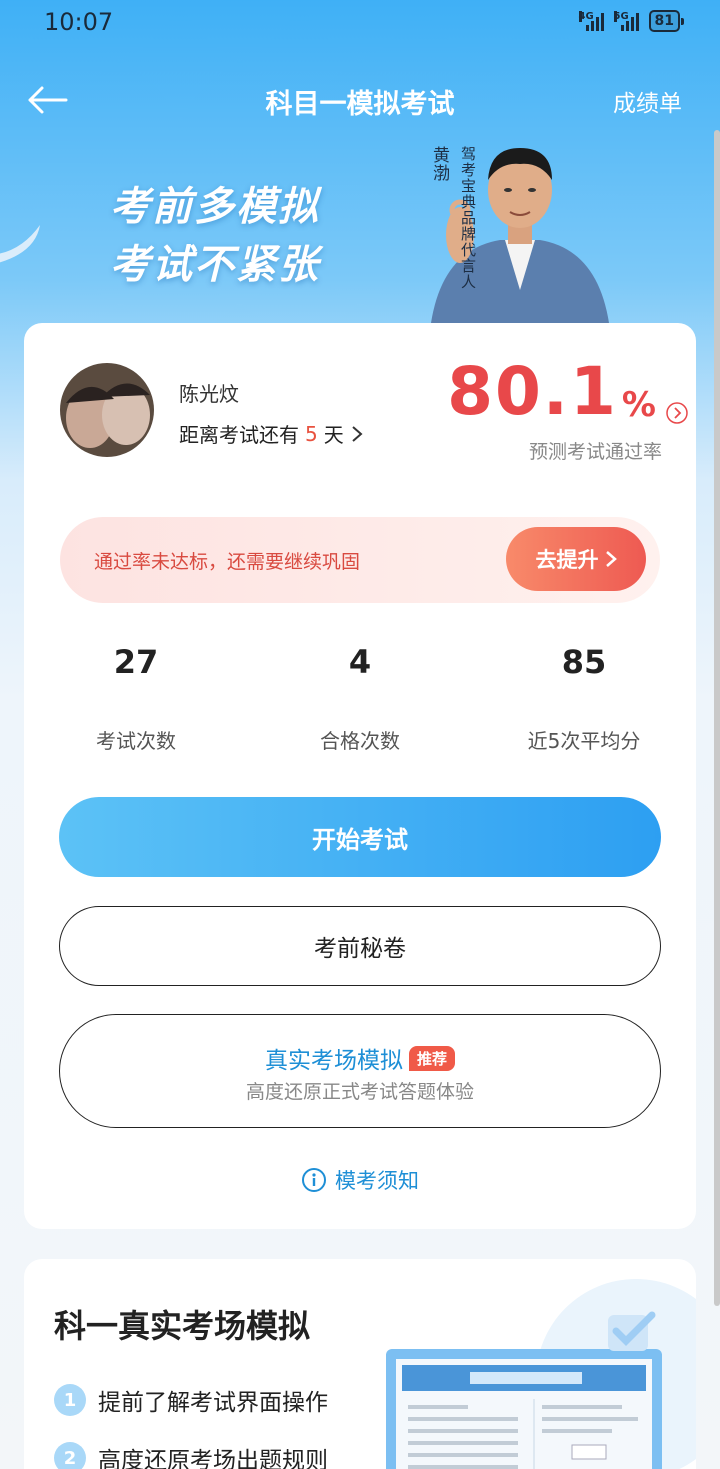 This screenshot has height=1469, width=720. Describe the element at coordinates (431, 1058) in the screenshot. I see `recommend-badge: 推荐` at that location.